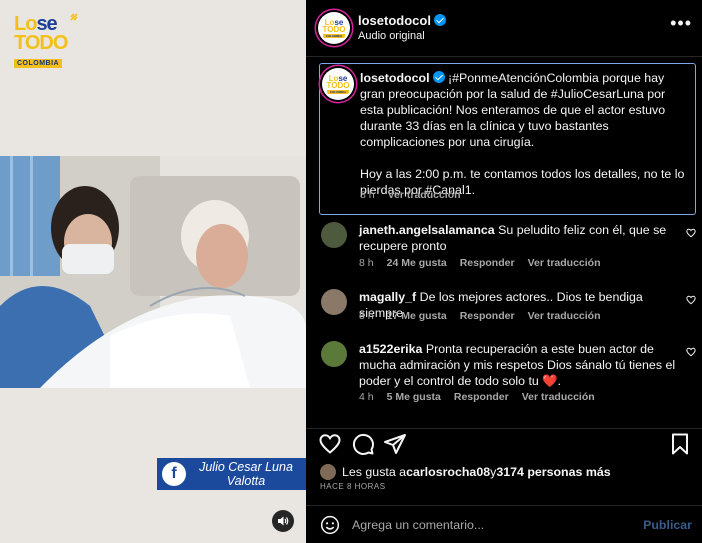  What do you see at coordinates (174, 474) in the screenshot?
I see `facebook-icon: f` at bounding box center [174, 474].